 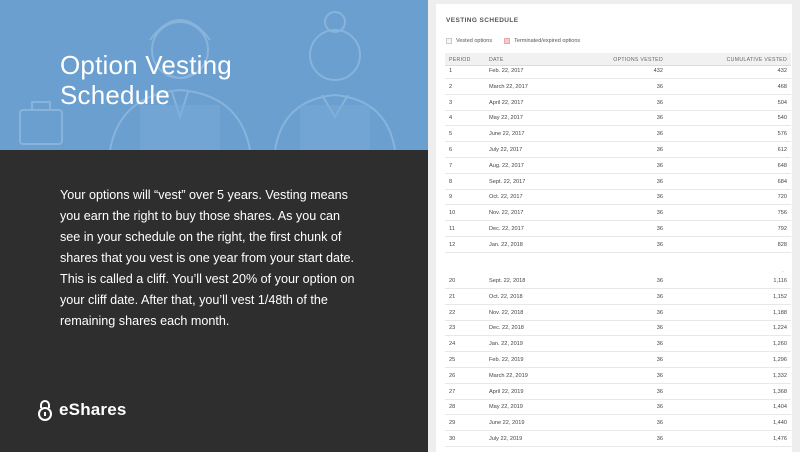 I want to click on date-cell: July 22, 2019, so click(x=506, y=439).